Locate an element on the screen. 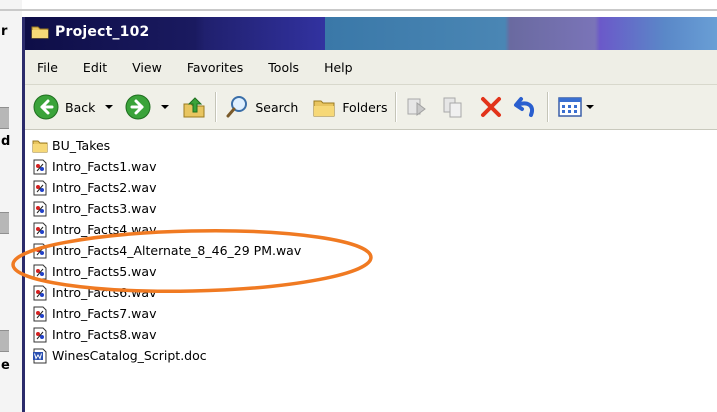  list-item: Intro_Facts6.wav is located at coordinates (371, 292).